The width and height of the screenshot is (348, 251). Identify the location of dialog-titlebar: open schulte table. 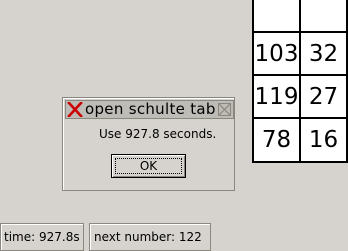
(149, 109).